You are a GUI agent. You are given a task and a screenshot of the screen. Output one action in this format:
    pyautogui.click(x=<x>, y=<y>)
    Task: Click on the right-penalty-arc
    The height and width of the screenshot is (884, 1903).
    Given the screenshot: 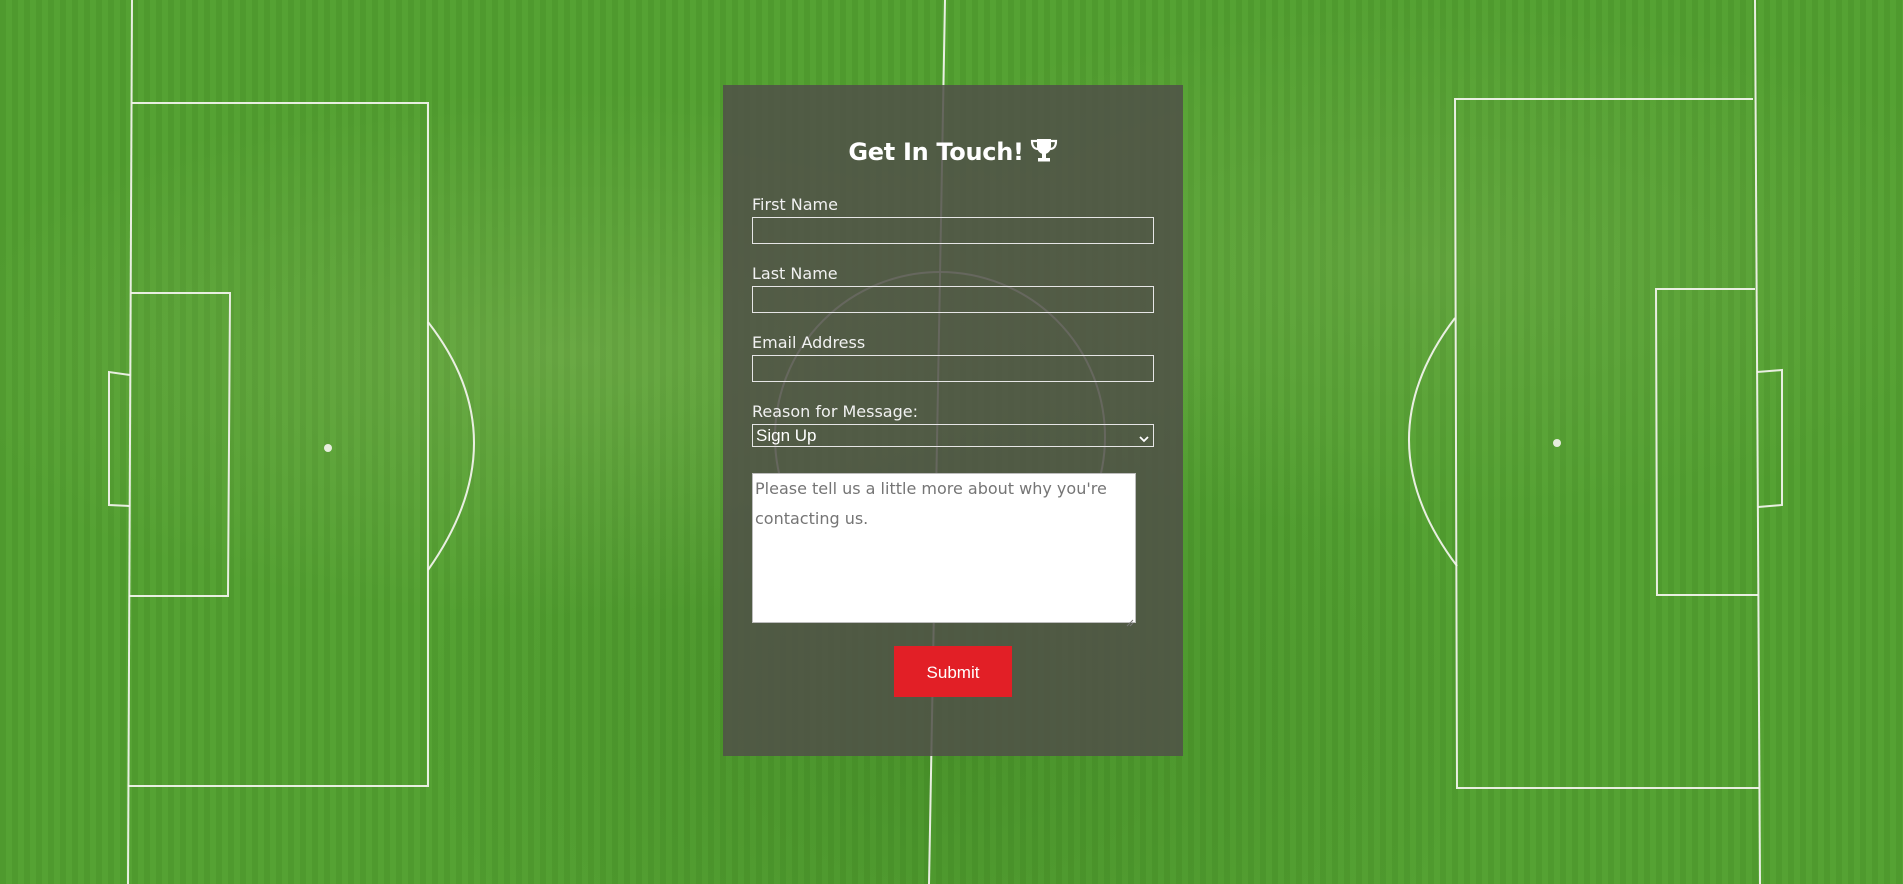 What is the action you would take?
    pyautogui.click(x=1433, y=442)
    